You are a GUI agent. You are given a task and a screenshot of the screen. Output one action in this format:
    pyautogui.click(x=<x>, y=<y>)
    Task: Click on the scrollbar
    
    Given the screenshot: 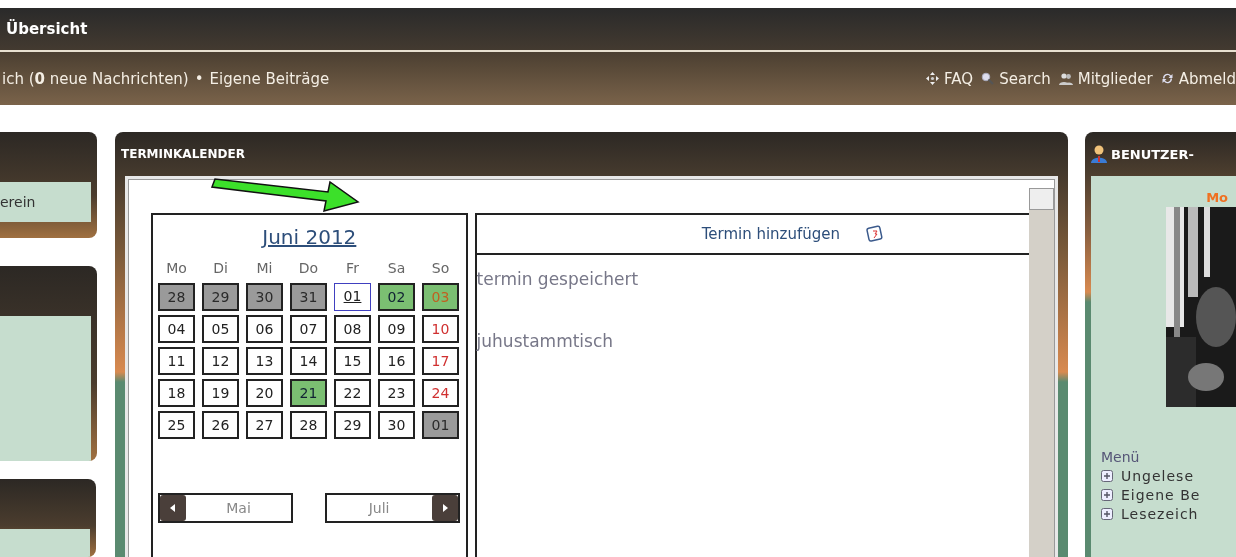 What is the action you would take?
    pyautogui.click(x=1041, y=372)
    